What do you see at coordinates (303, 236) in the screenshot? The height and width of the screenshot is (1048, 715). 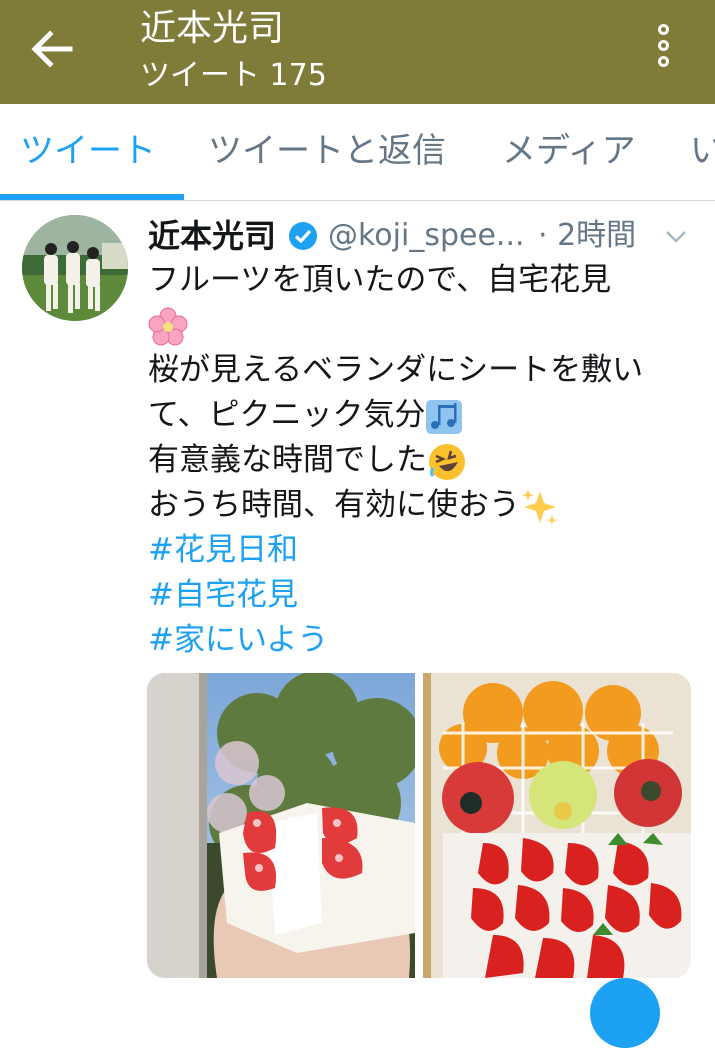 I see `verified-badge-icon` at bounding box center [303, 236].